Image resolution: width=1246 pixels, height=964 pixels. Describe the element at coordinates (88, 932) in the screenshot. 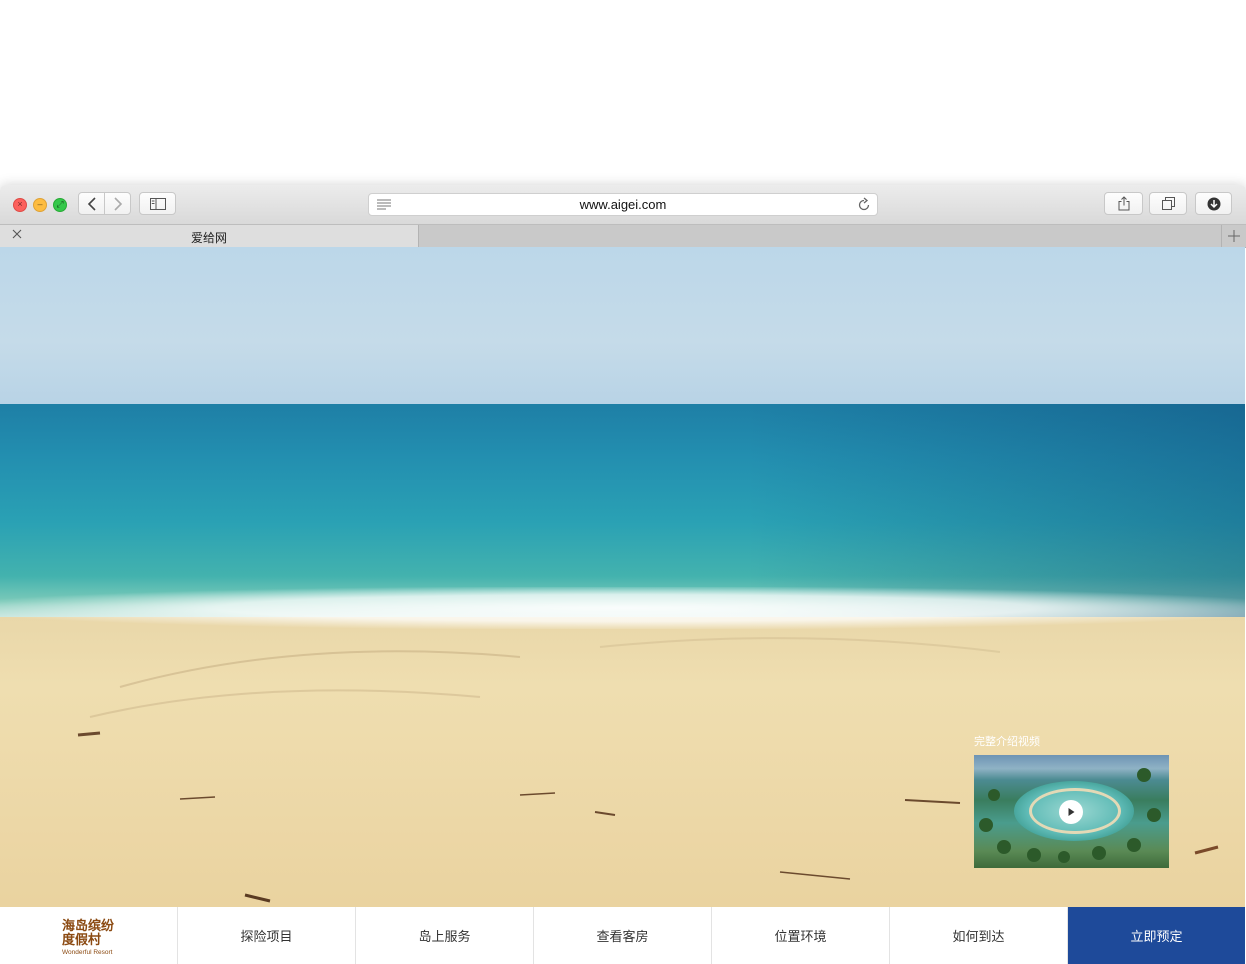

I see `logo-name-cn: 海岛缤纷度假村` at that location.